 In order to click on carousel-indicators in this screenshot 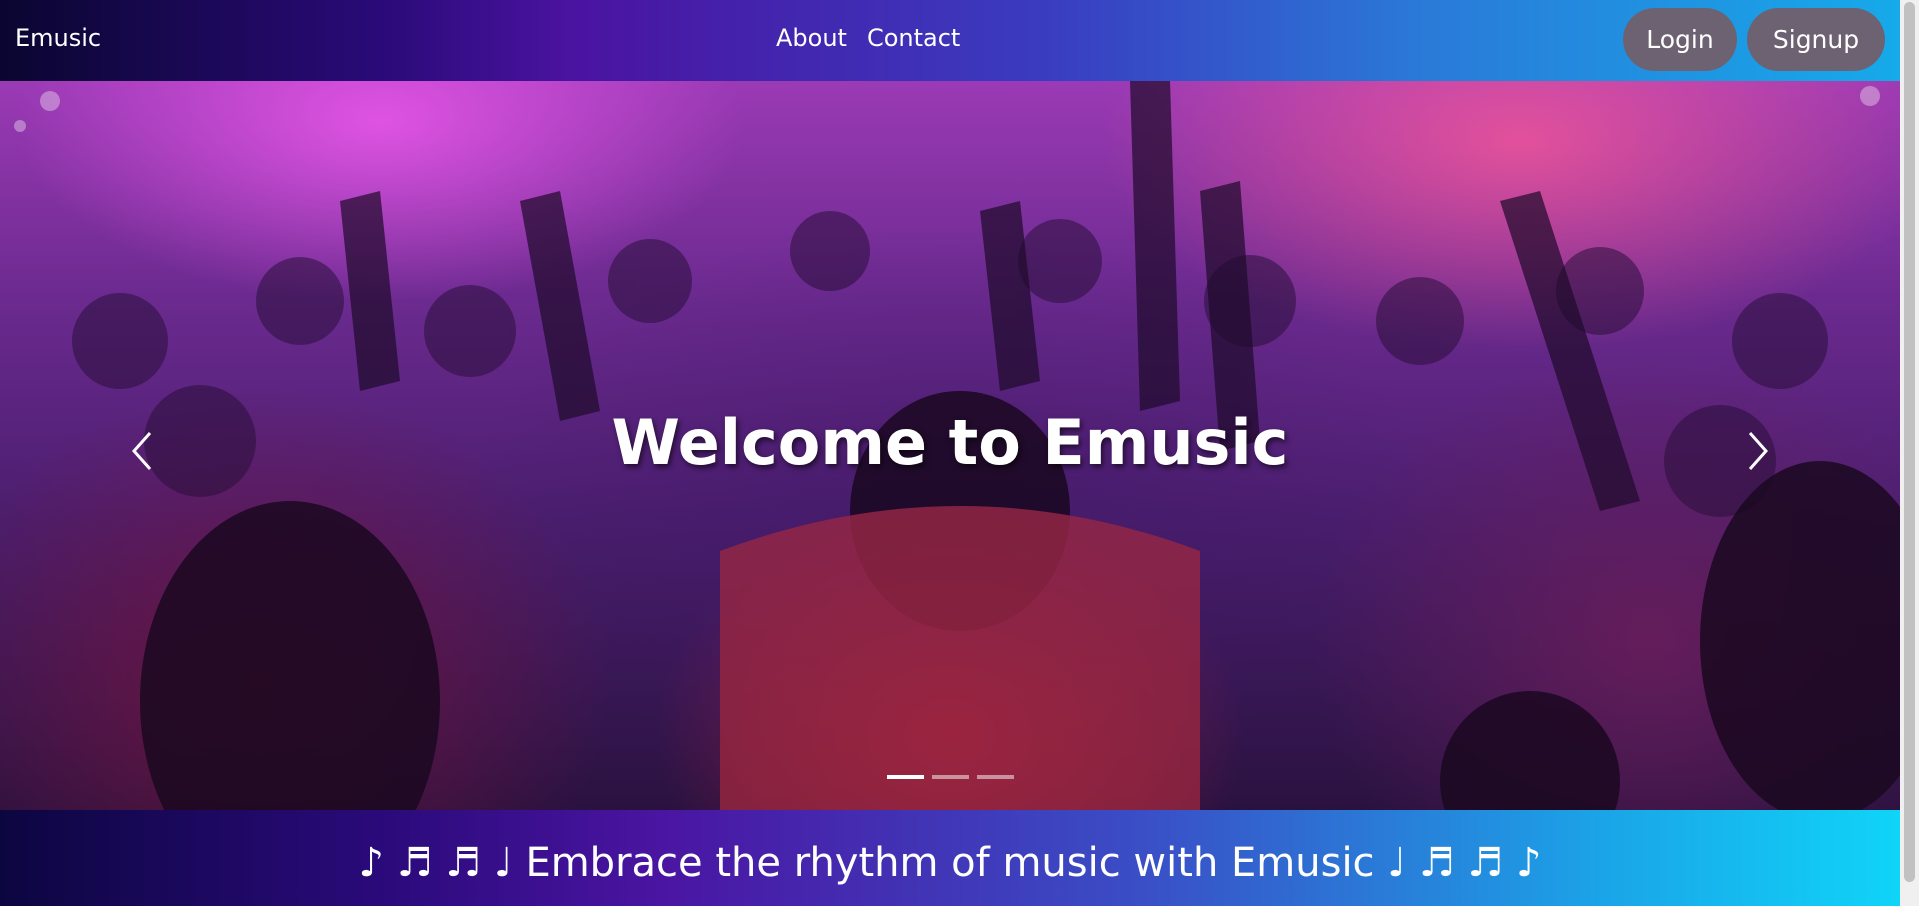, I will do `click(950, 777)`.